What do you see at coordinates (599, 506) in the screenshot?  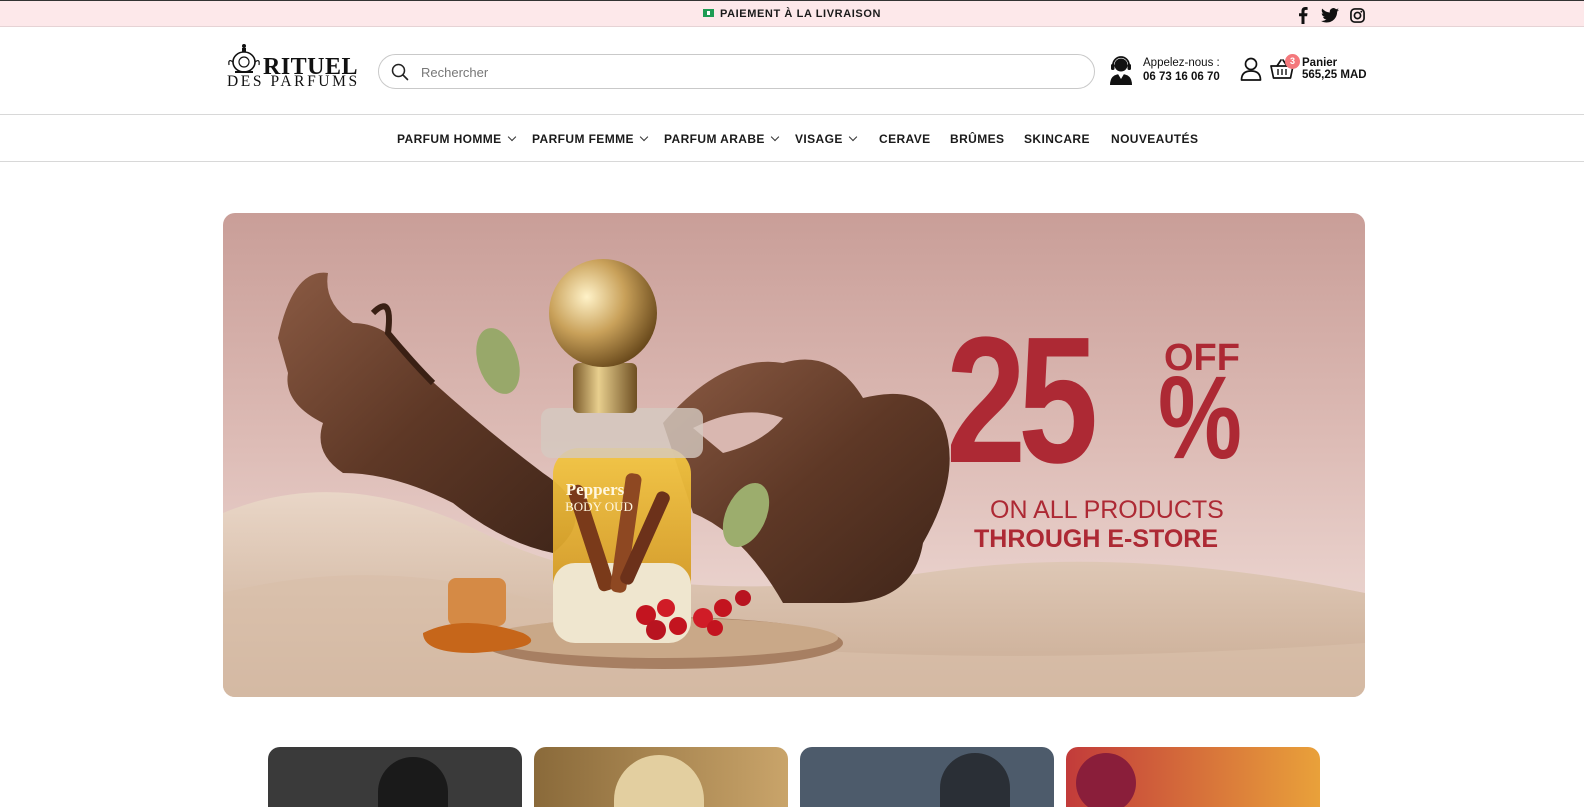 I see `bottle-label-sub: BODY OUD` at bounding box center [599, 506].